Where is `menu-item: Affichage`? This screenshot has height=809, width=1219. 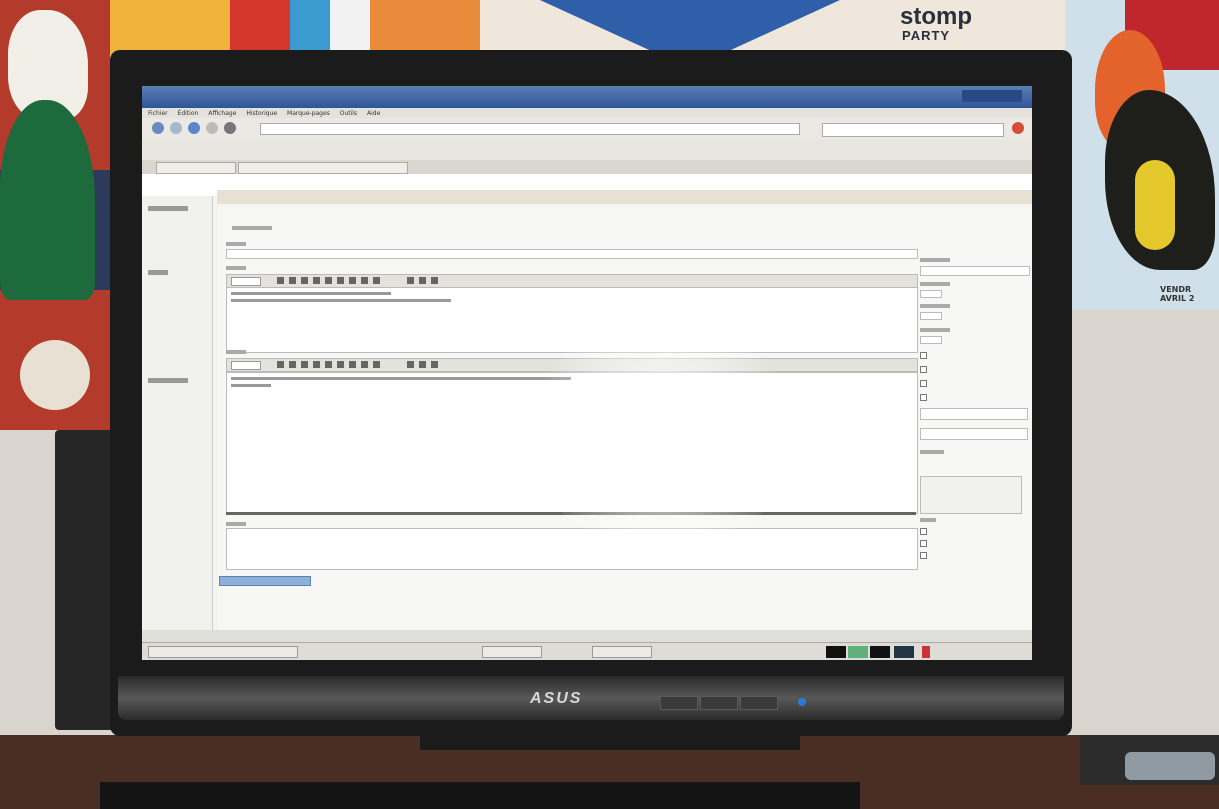
menu-item: Affichage is located at coordinates (222, 113).